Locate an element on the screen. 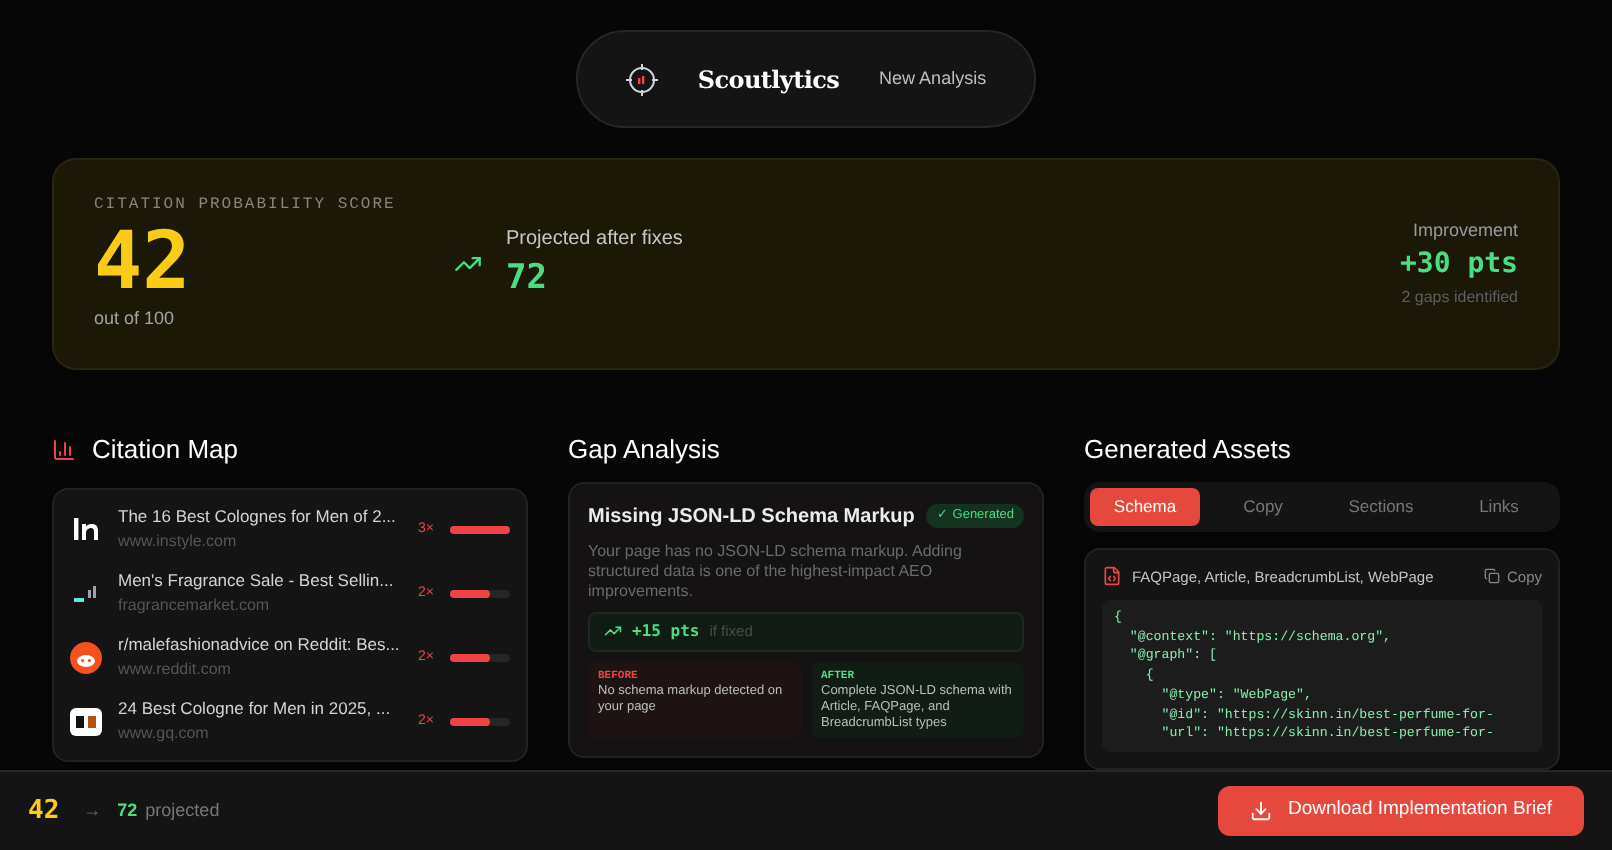 Image resolution: width=1612 pixels, height=850 pixels. citation-domain: www.gq.com is located at coordinates (164, 734).